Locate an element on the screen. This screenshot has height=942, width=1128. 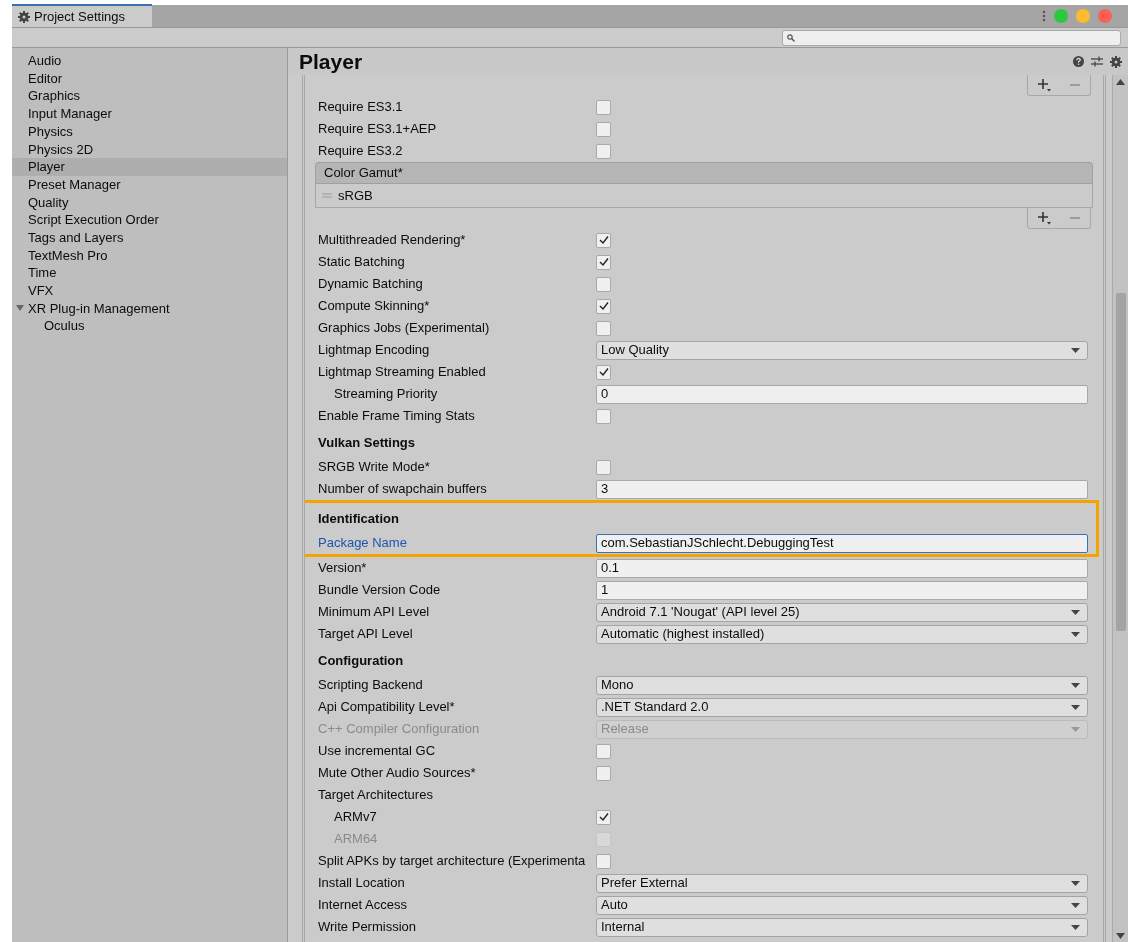
field-label: Enable Frame Timing Stats is located at coordinates (396, 416).